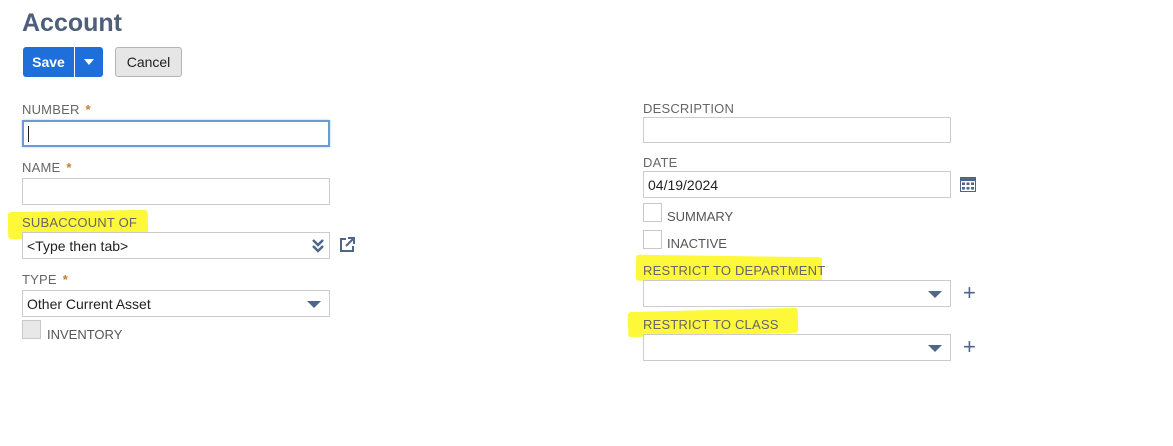 This screenshot has width=1173, height=446. What do you see at coordinates (45, 279) in the screenshot?
I see `type-label: TYPE *` at bounding box center [45, 279].